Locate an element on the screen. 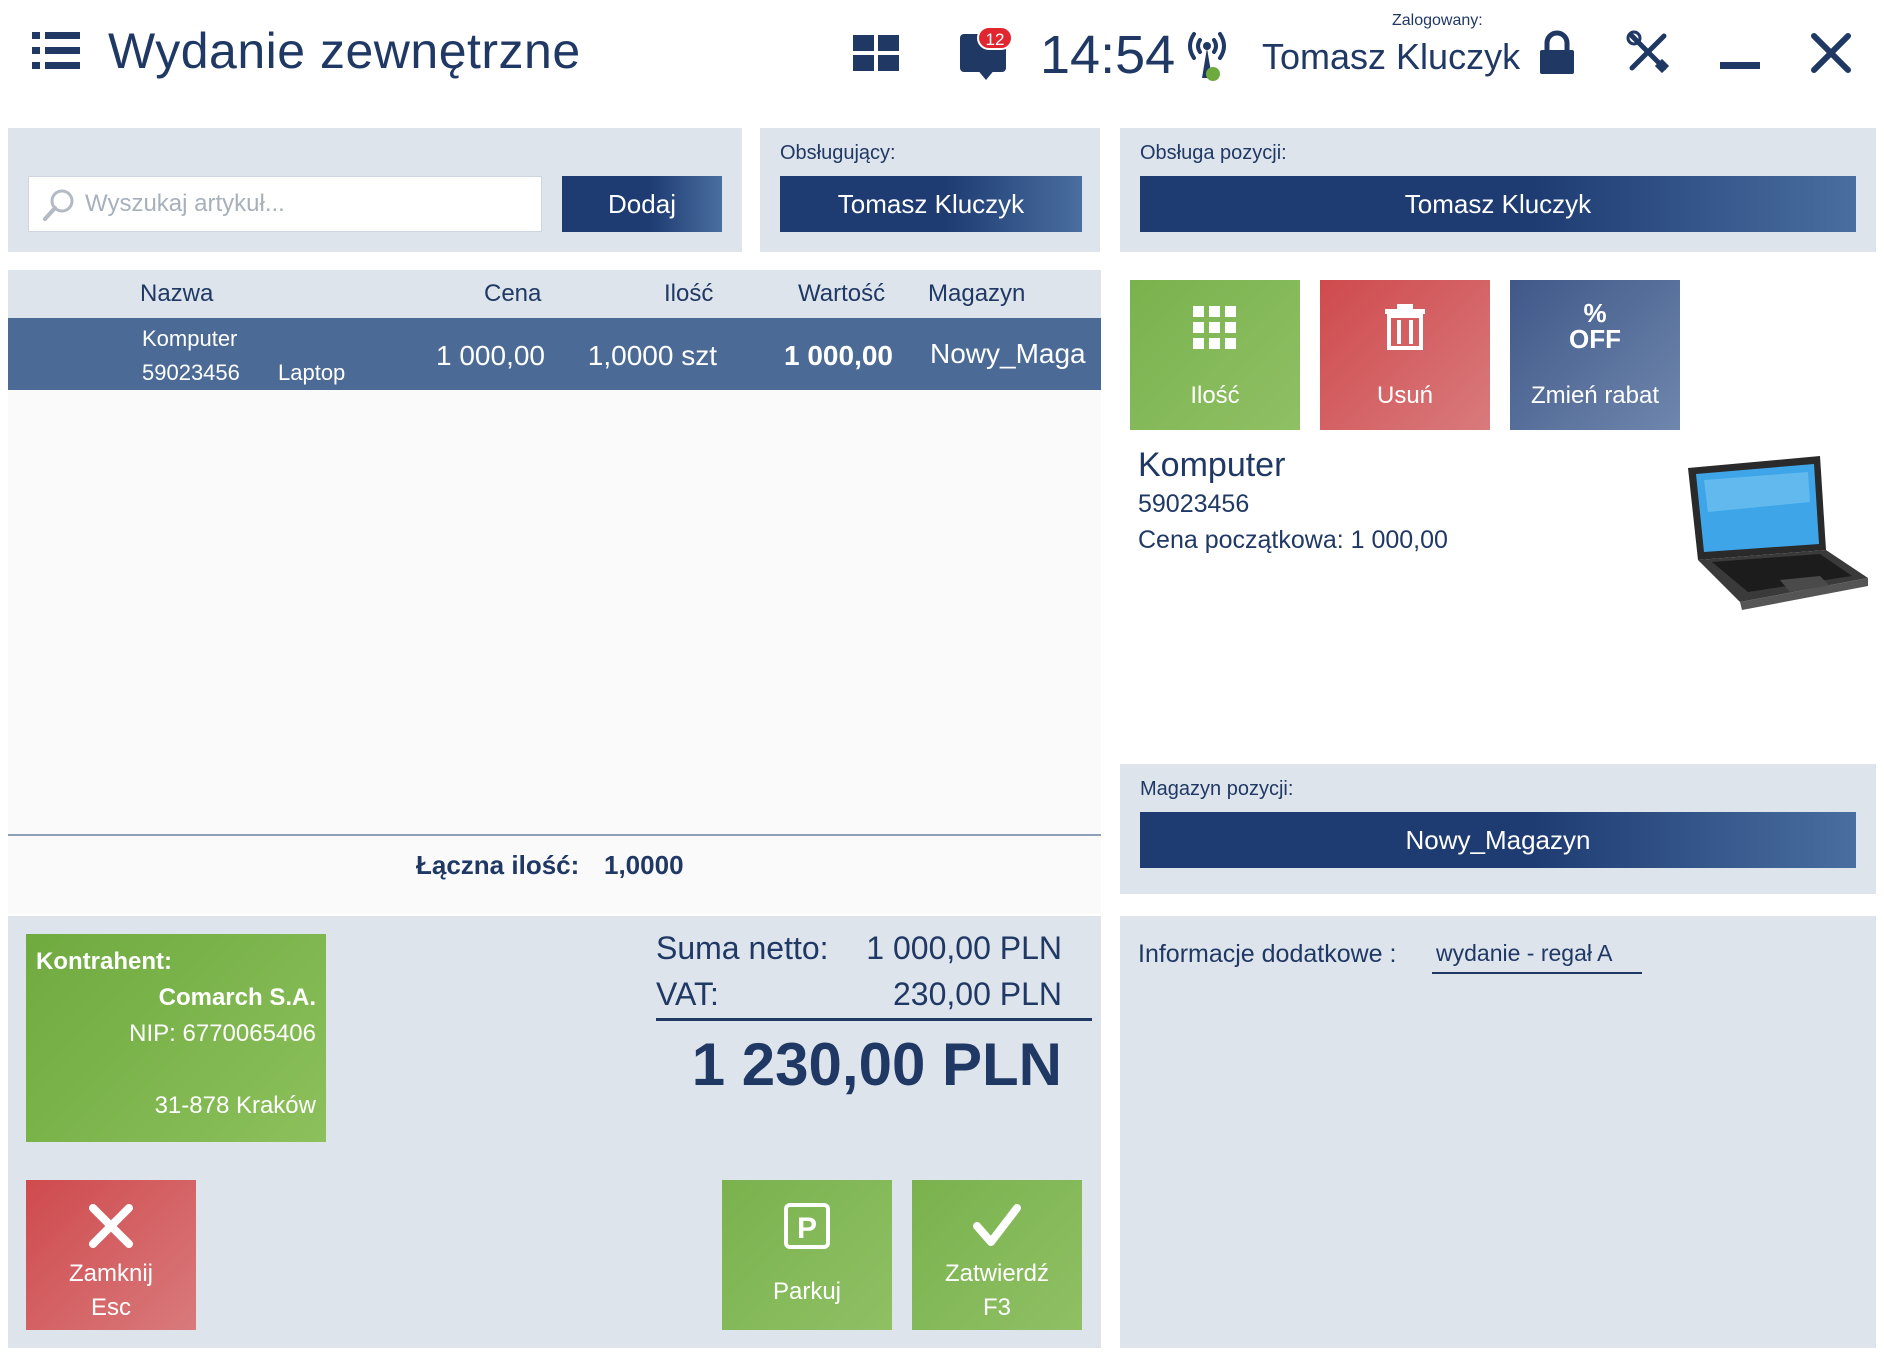 This screenshot has height=1362, width=1884. row-item-code: 59023456 is located at coordinates (191, 372).